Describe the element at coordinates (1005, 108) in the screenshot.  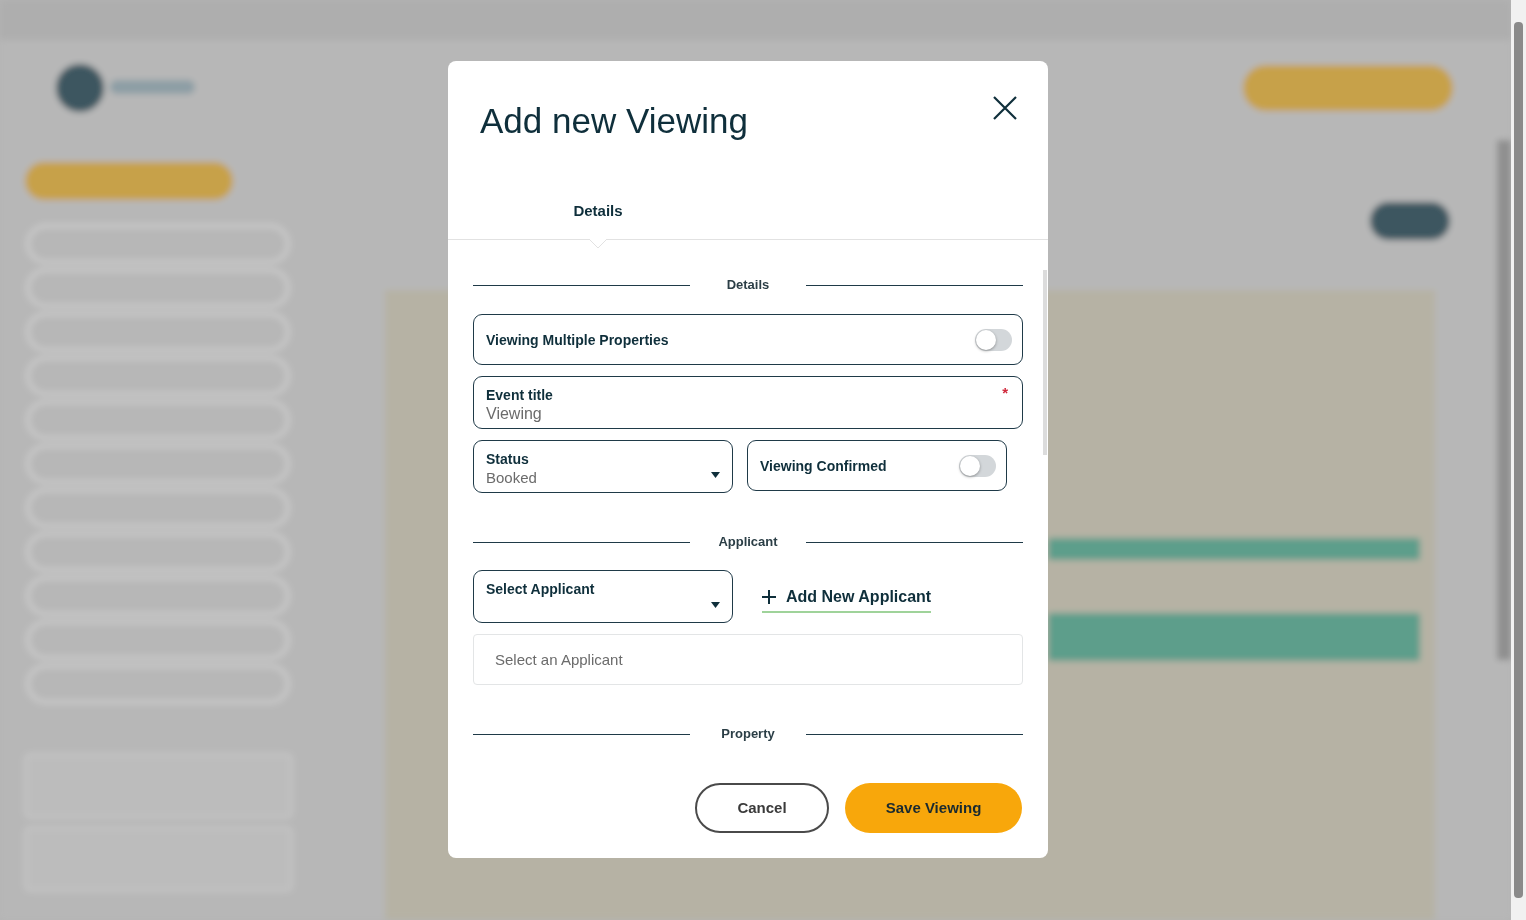
I see `close-icon` at that location.